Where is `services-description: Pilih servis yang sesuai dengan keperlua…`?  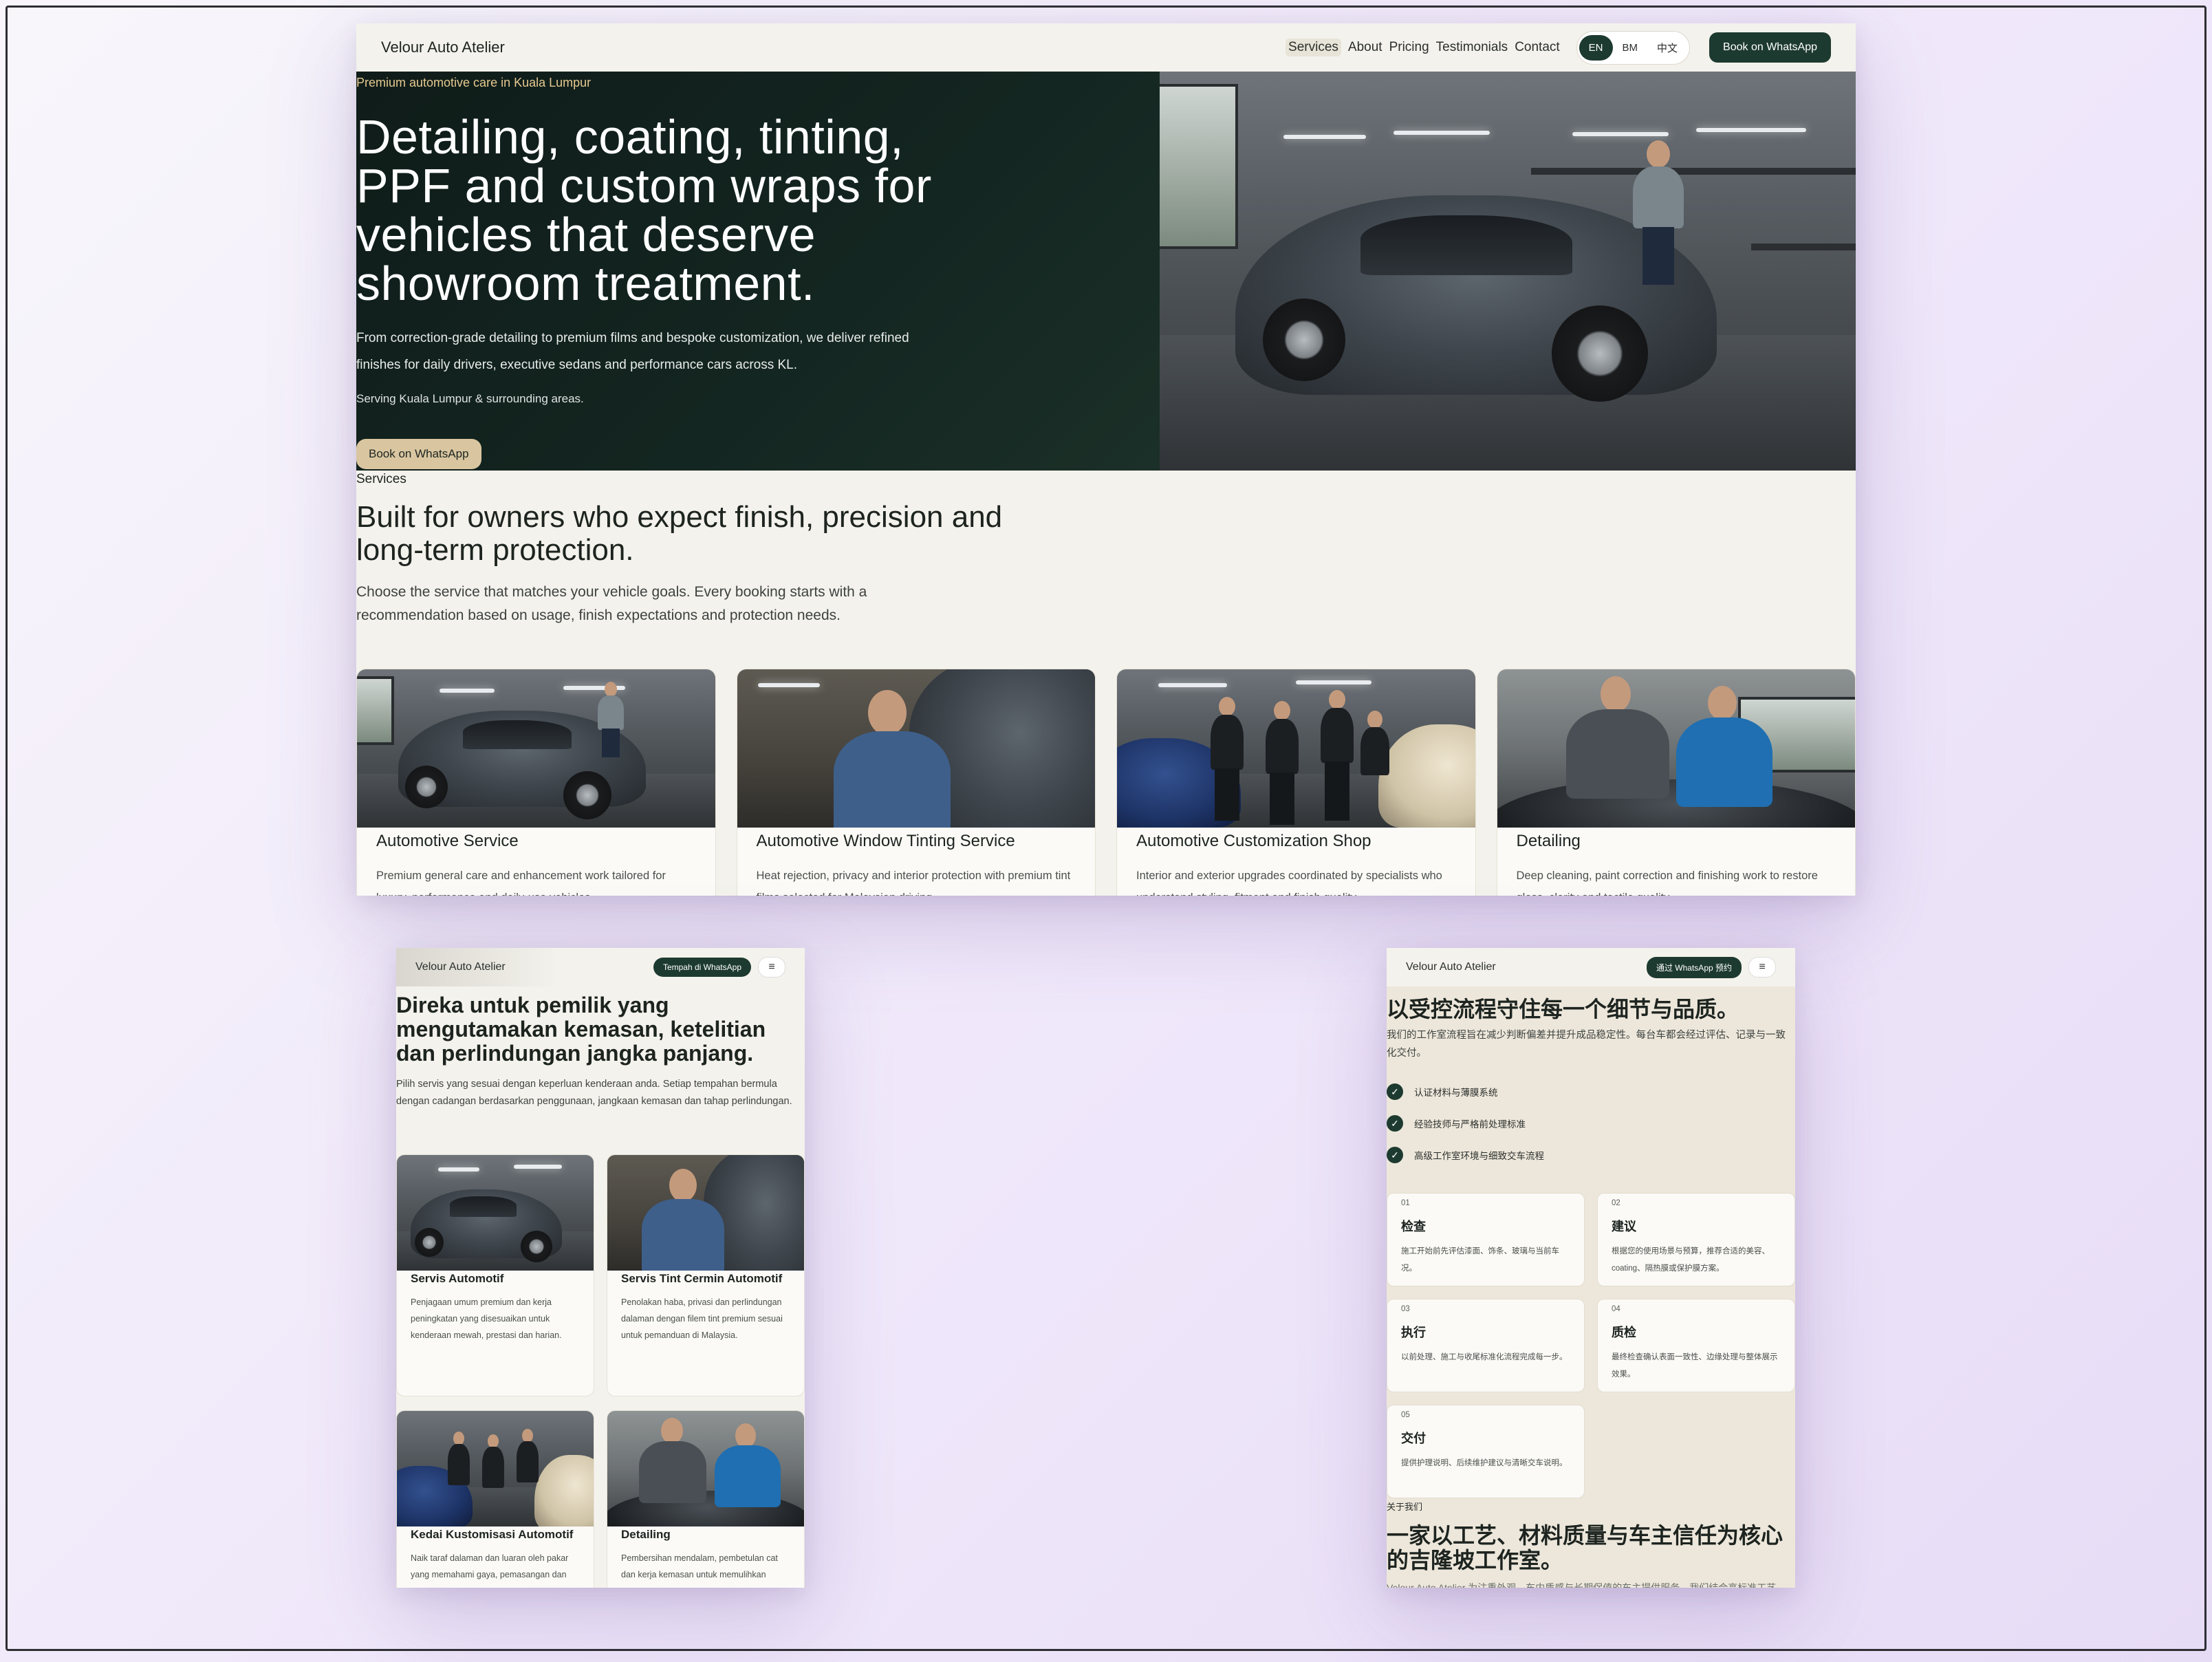 services-description: Pilih servis yang sesuai dengan keperlua… is located at coordinates (594, 1093).